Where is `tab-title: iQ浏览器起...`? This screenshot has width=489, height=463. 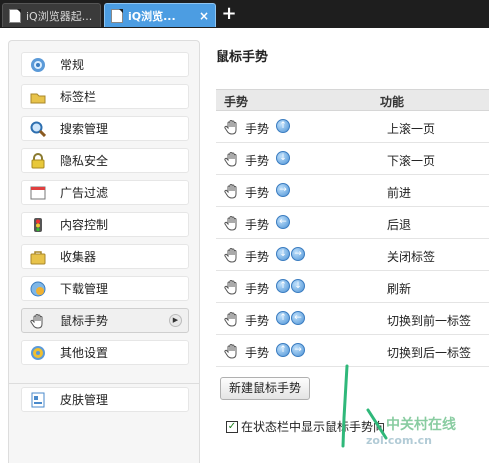 tab-title: iQ浏览器起... is located at coordinates (59, 16).